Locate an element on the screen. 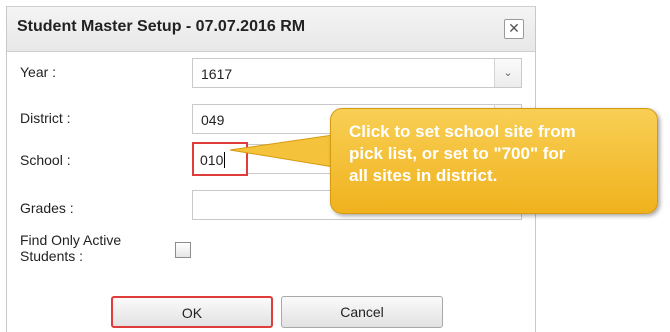  dialog-title: Student Master Setup - 07.07.2016 RM is located at coordinates (161, 26).